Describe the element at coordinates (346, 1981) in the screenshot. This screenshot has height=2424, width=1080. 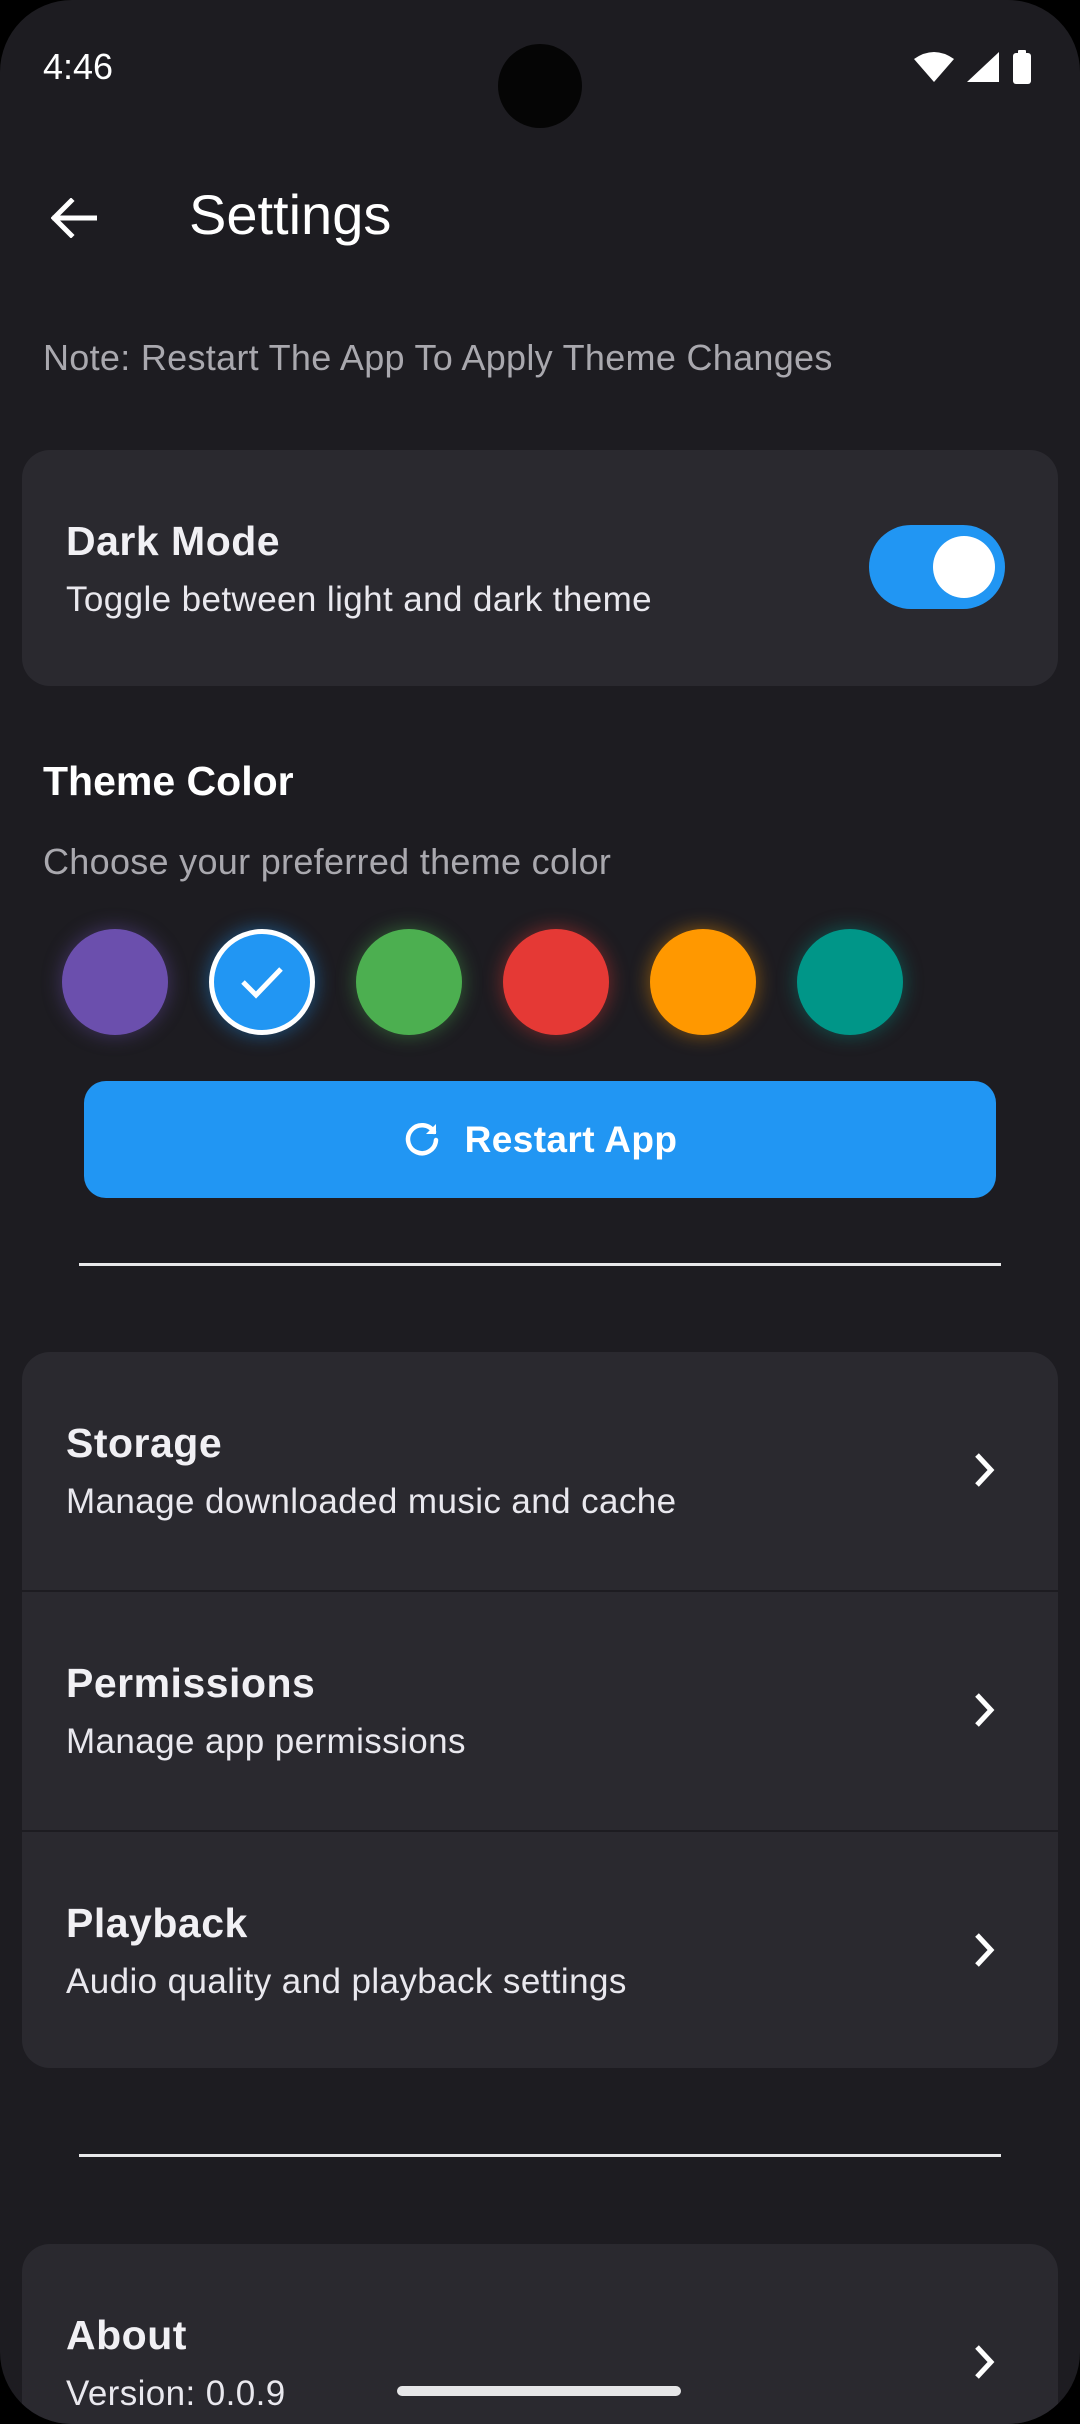
I see `playback-subtitle: Audio quality and playback settings` at that location.